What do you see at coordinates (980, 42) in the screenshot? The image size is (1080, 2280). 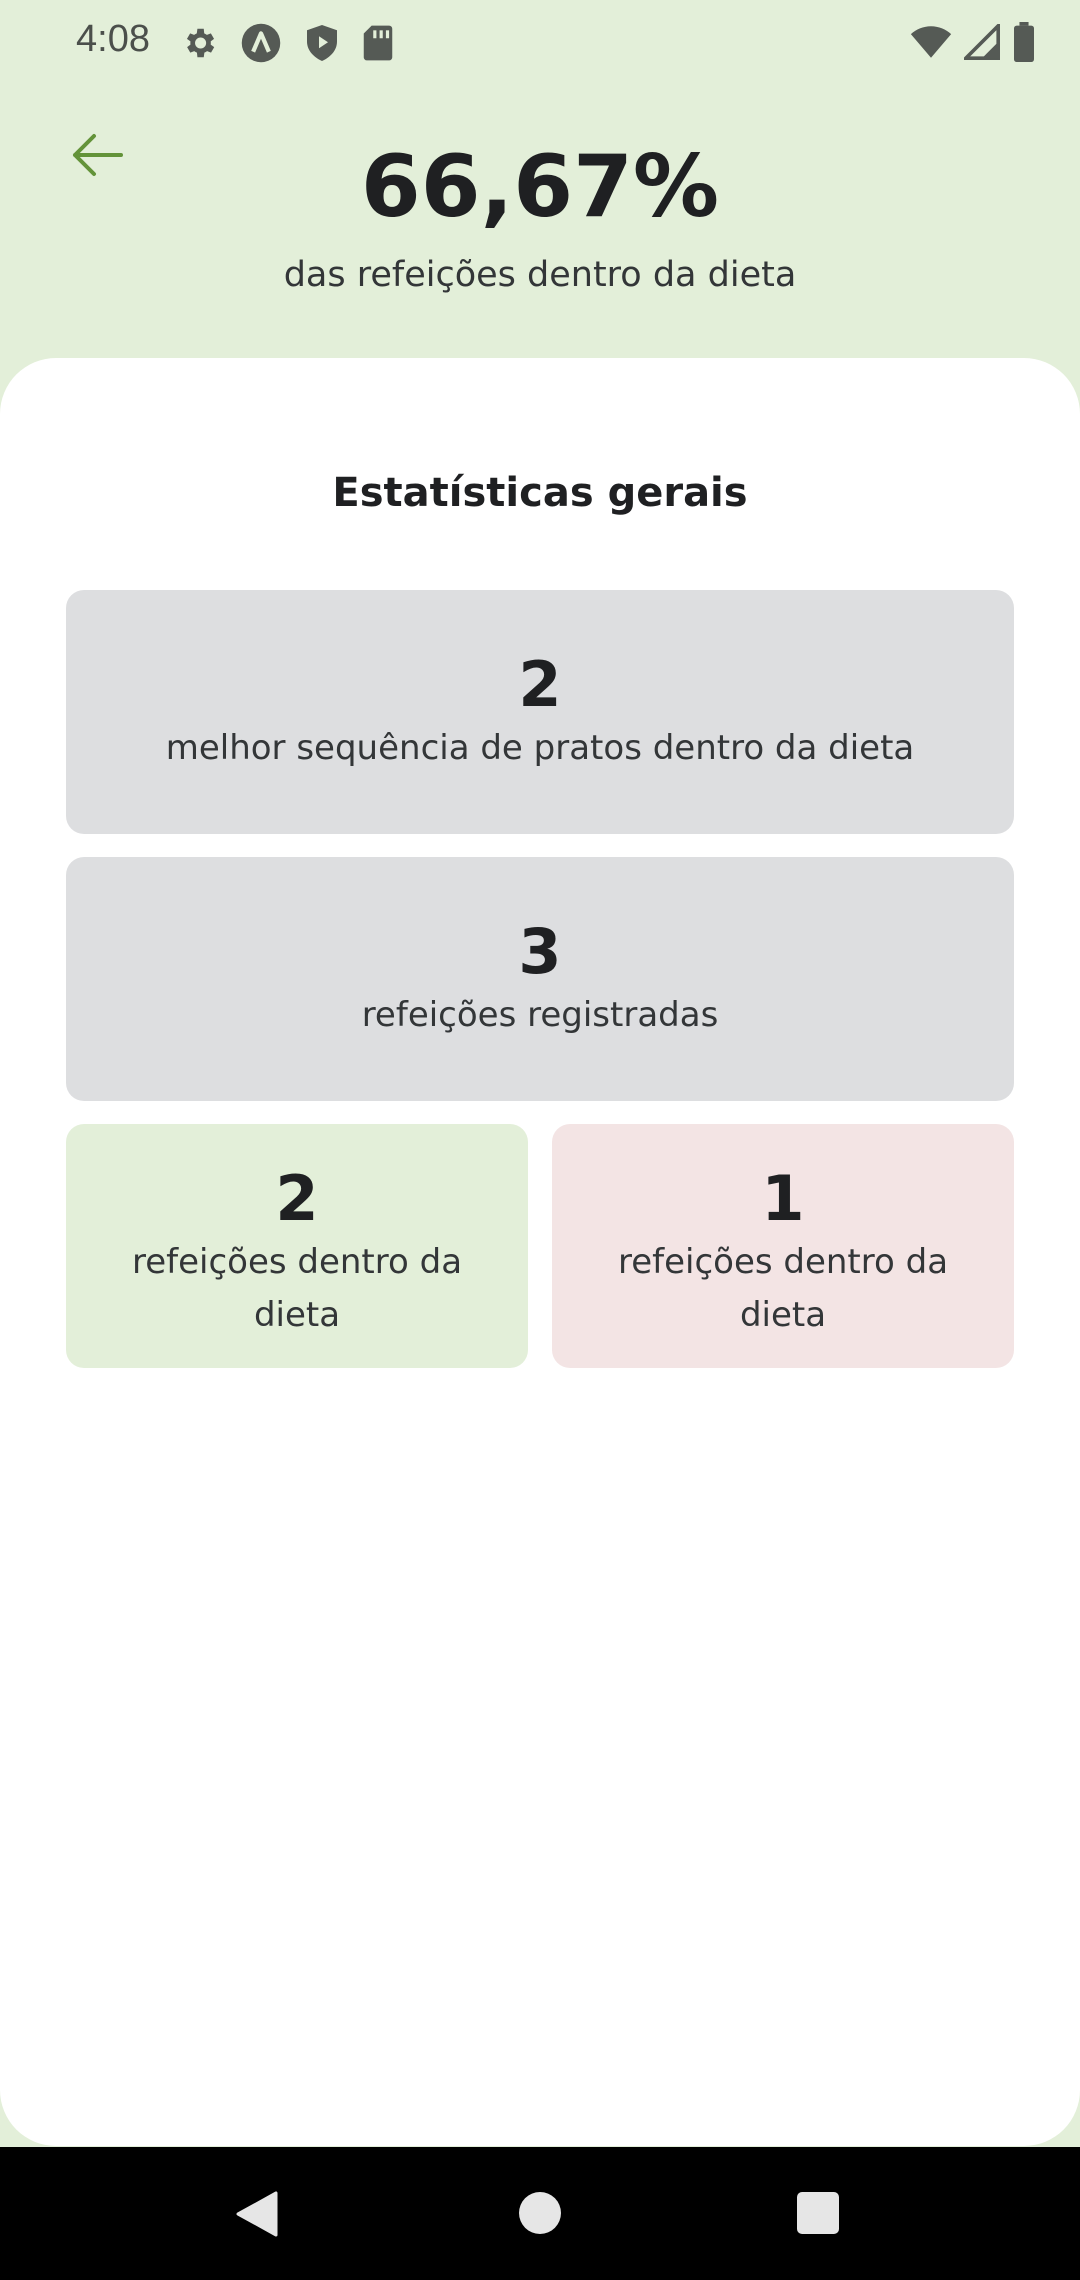 I see `signal-icon` at bounding box center [980, 42].